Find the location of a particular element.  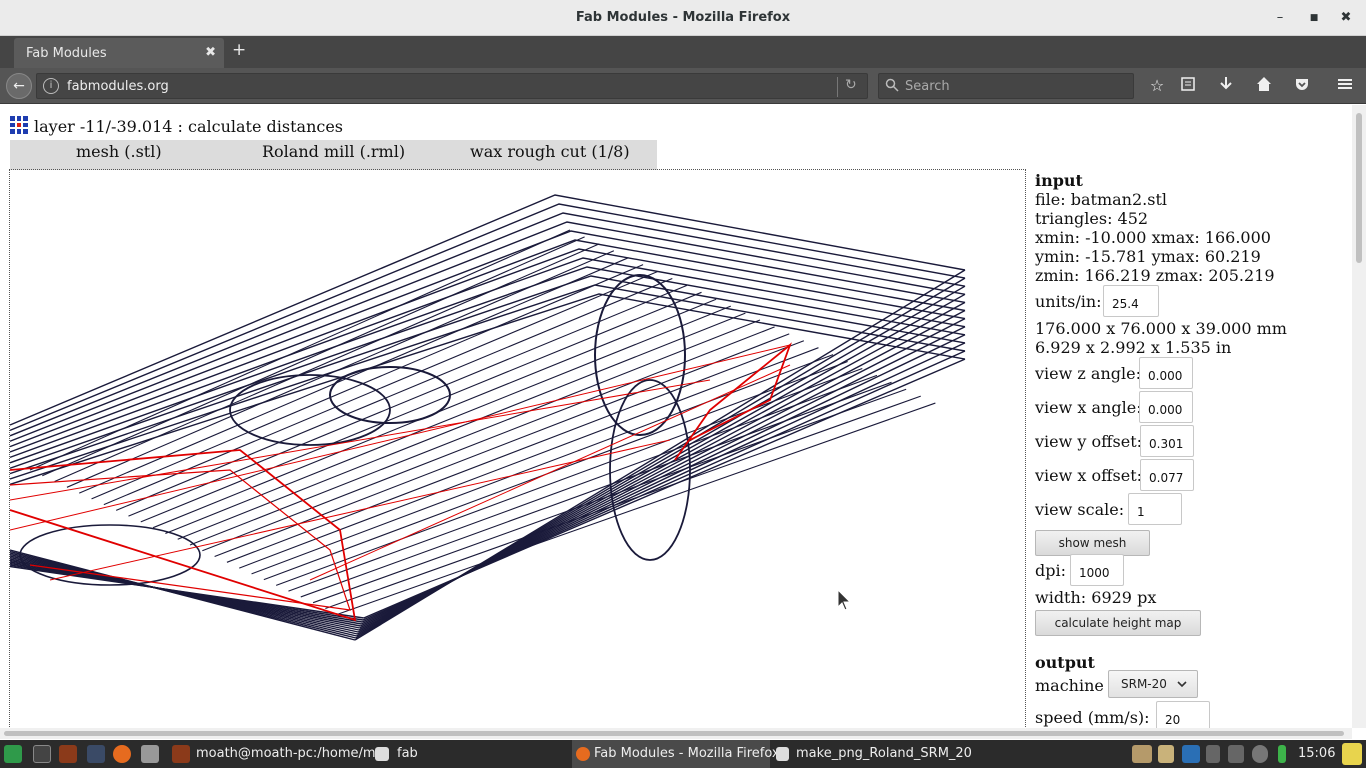

terminal-icon is located at coordinates (42, 754).